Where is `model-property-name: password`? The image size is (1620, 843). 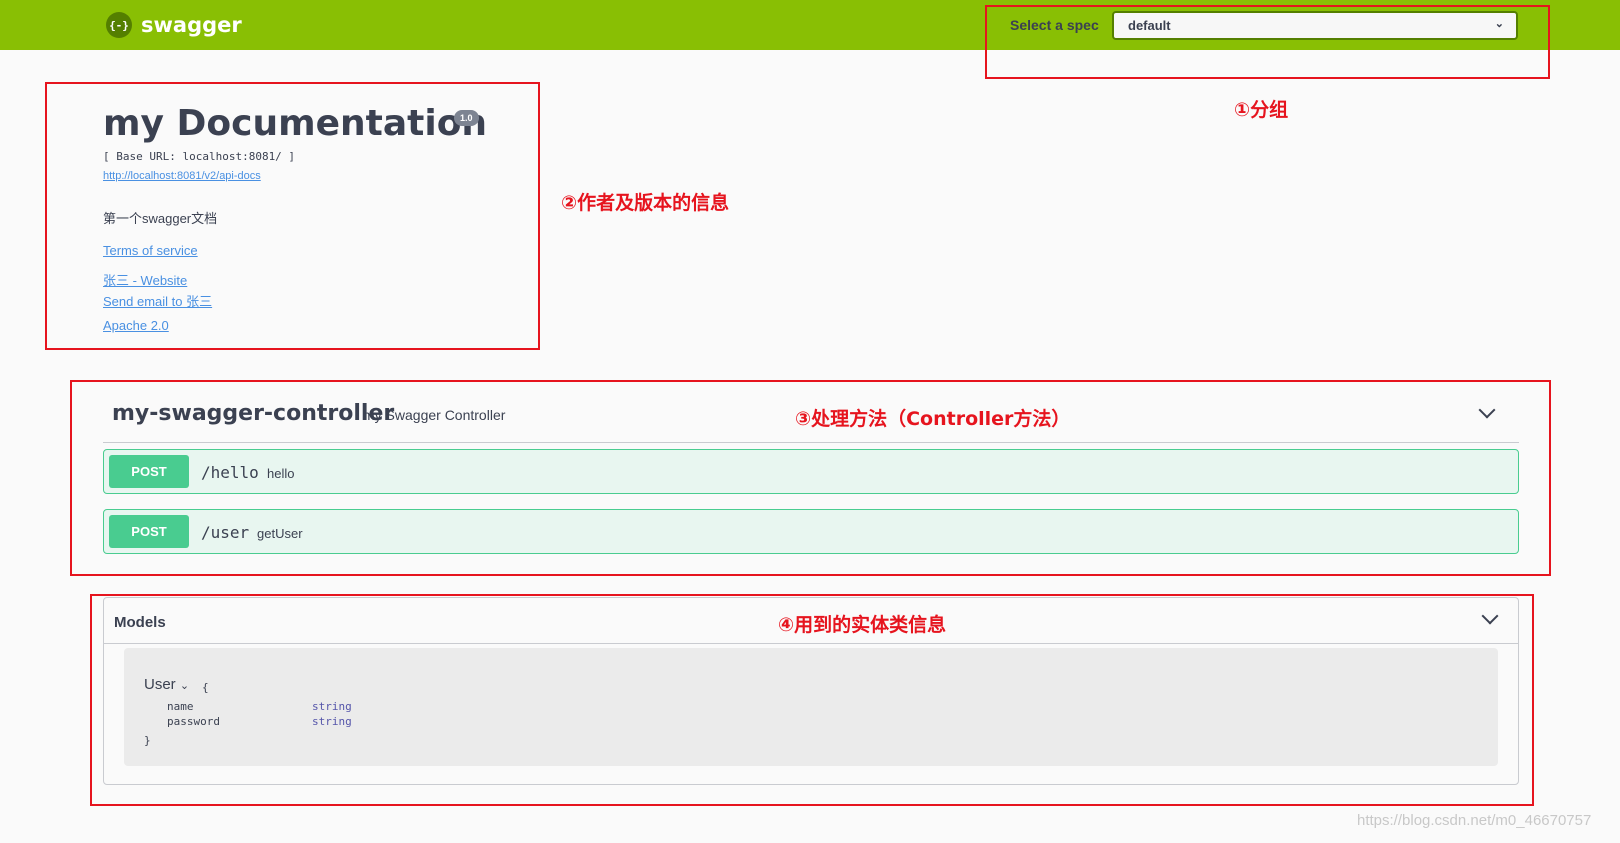
model-property-name: password is located at coordinates (193, 721).